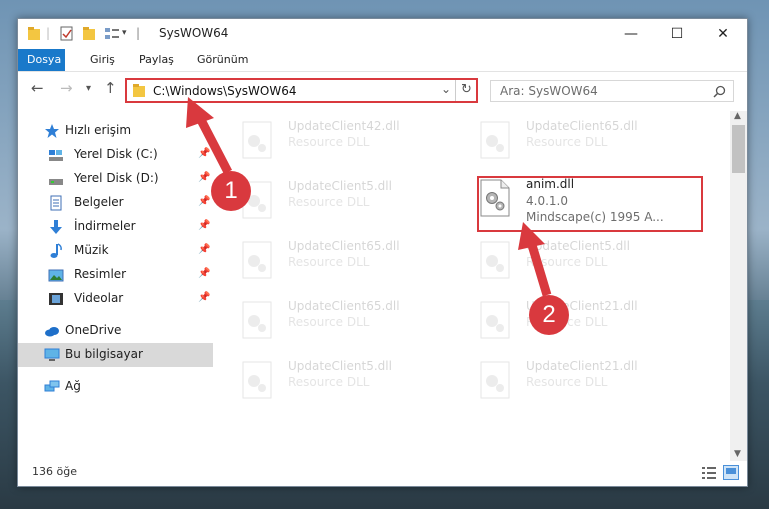 This screenshot has width=769, height=509. Describe the element at coordinates (549, 315) in the screenshot. I see `step-badge-2: 2` at that location.